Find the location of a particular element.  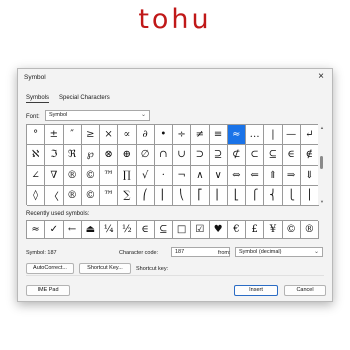

symbol-cell: ⎨ is located at coordinates (273, 195).